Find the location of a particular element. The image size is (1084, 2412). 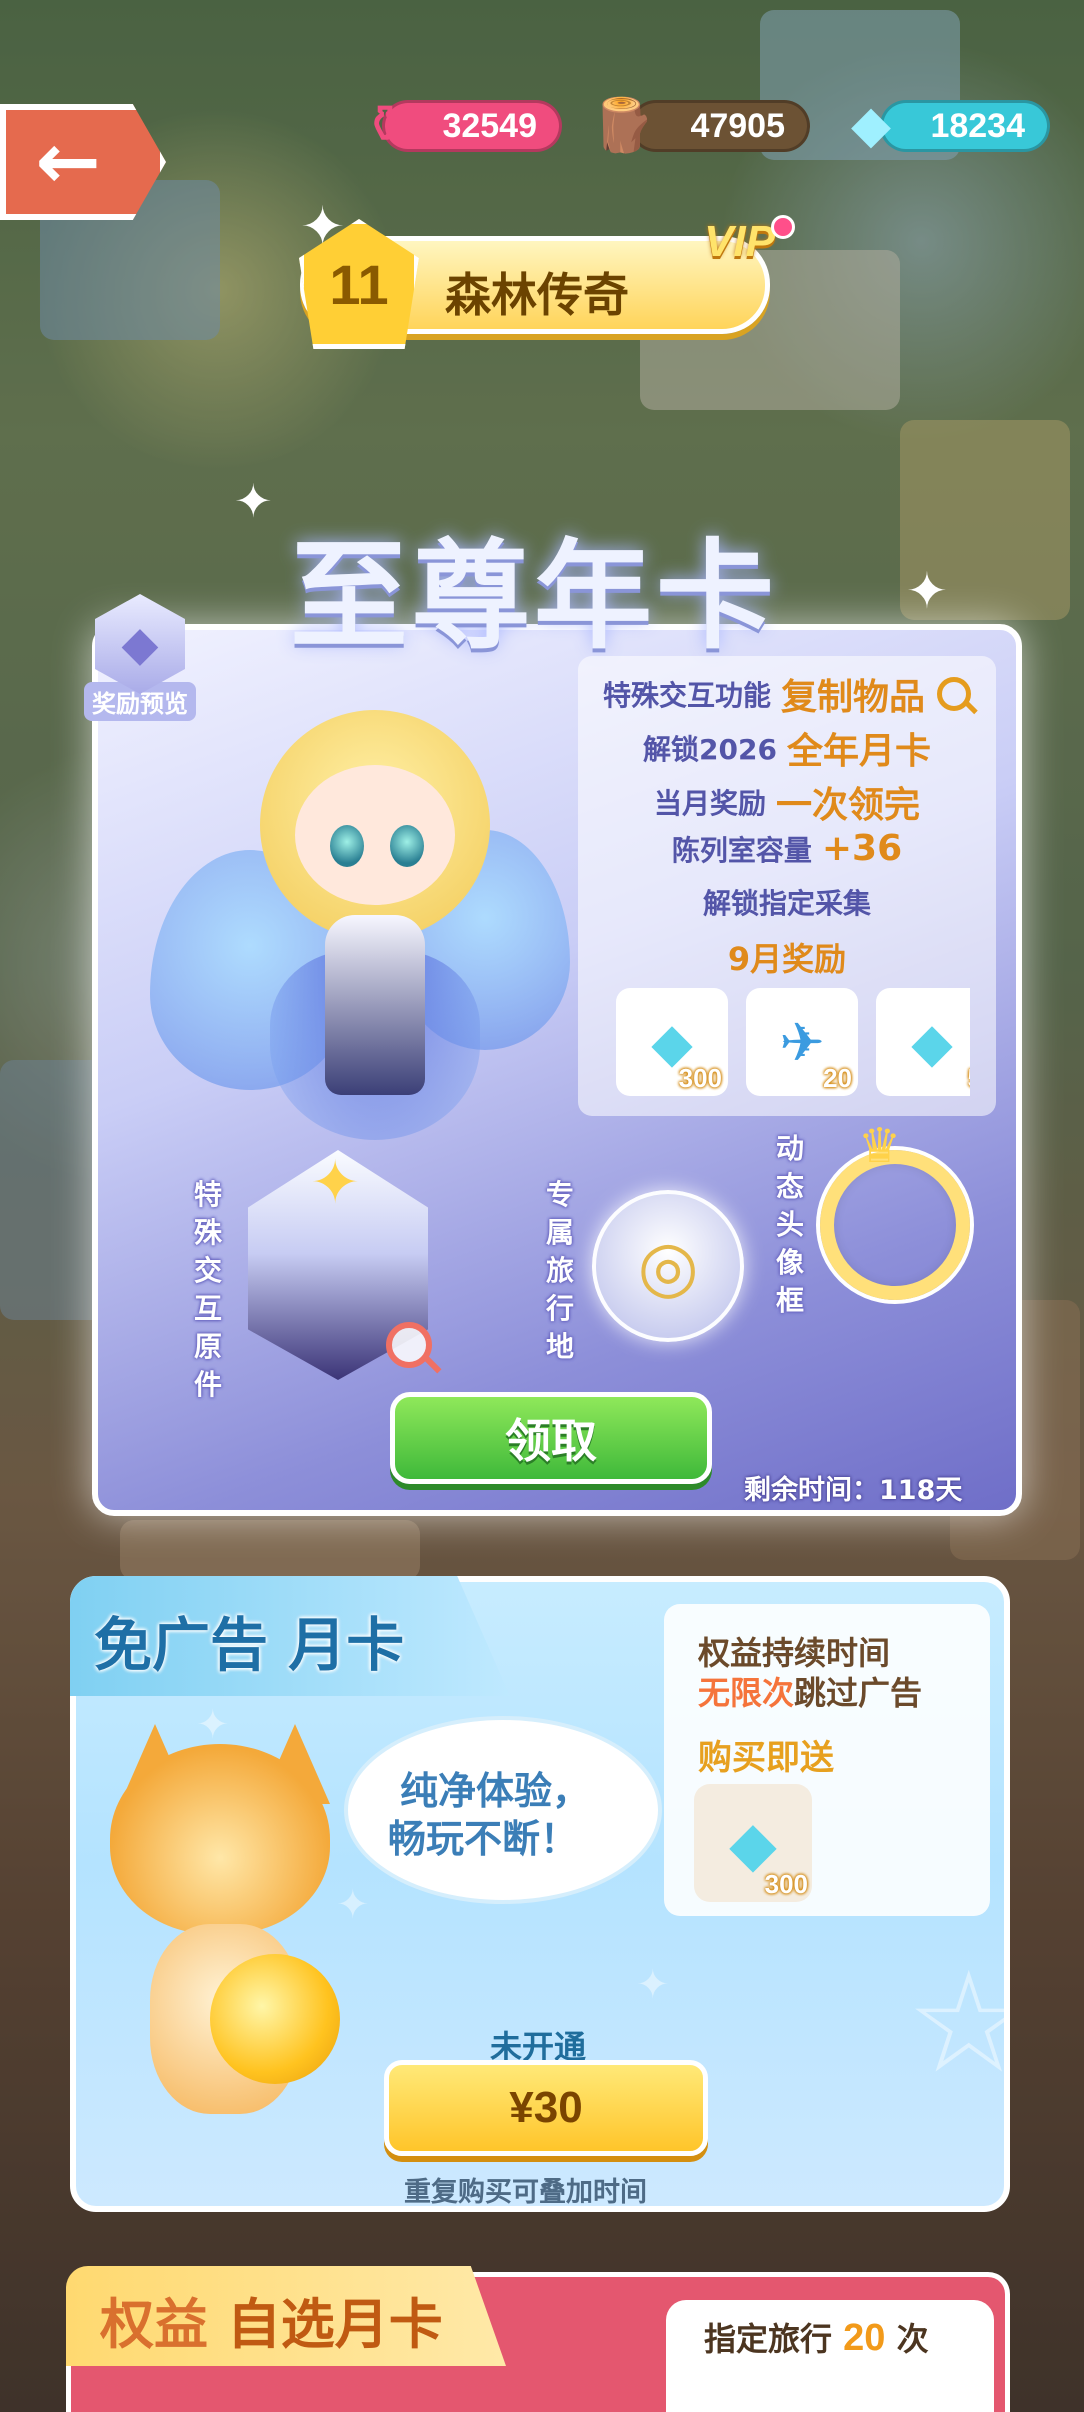

feature-copy-item: 特殊交互功能 复制物品 is located at coordinates (787, 694).